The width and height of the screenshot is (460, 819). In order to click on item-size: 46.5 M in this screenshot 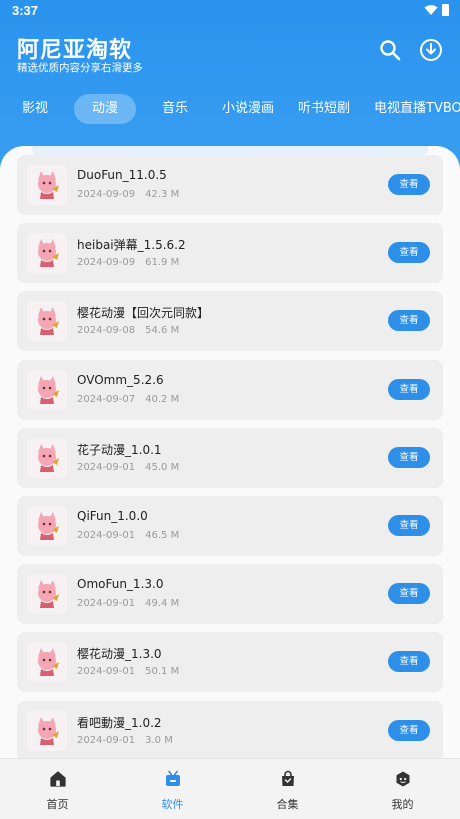, I will do `click(162, 535)`.